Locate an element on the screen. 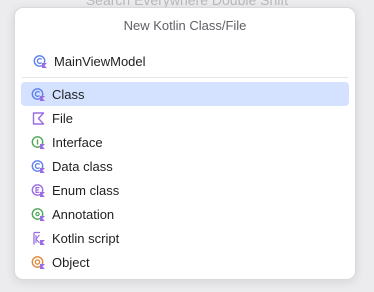  list-item-interface: Interface is located at coordinates (185, 142).